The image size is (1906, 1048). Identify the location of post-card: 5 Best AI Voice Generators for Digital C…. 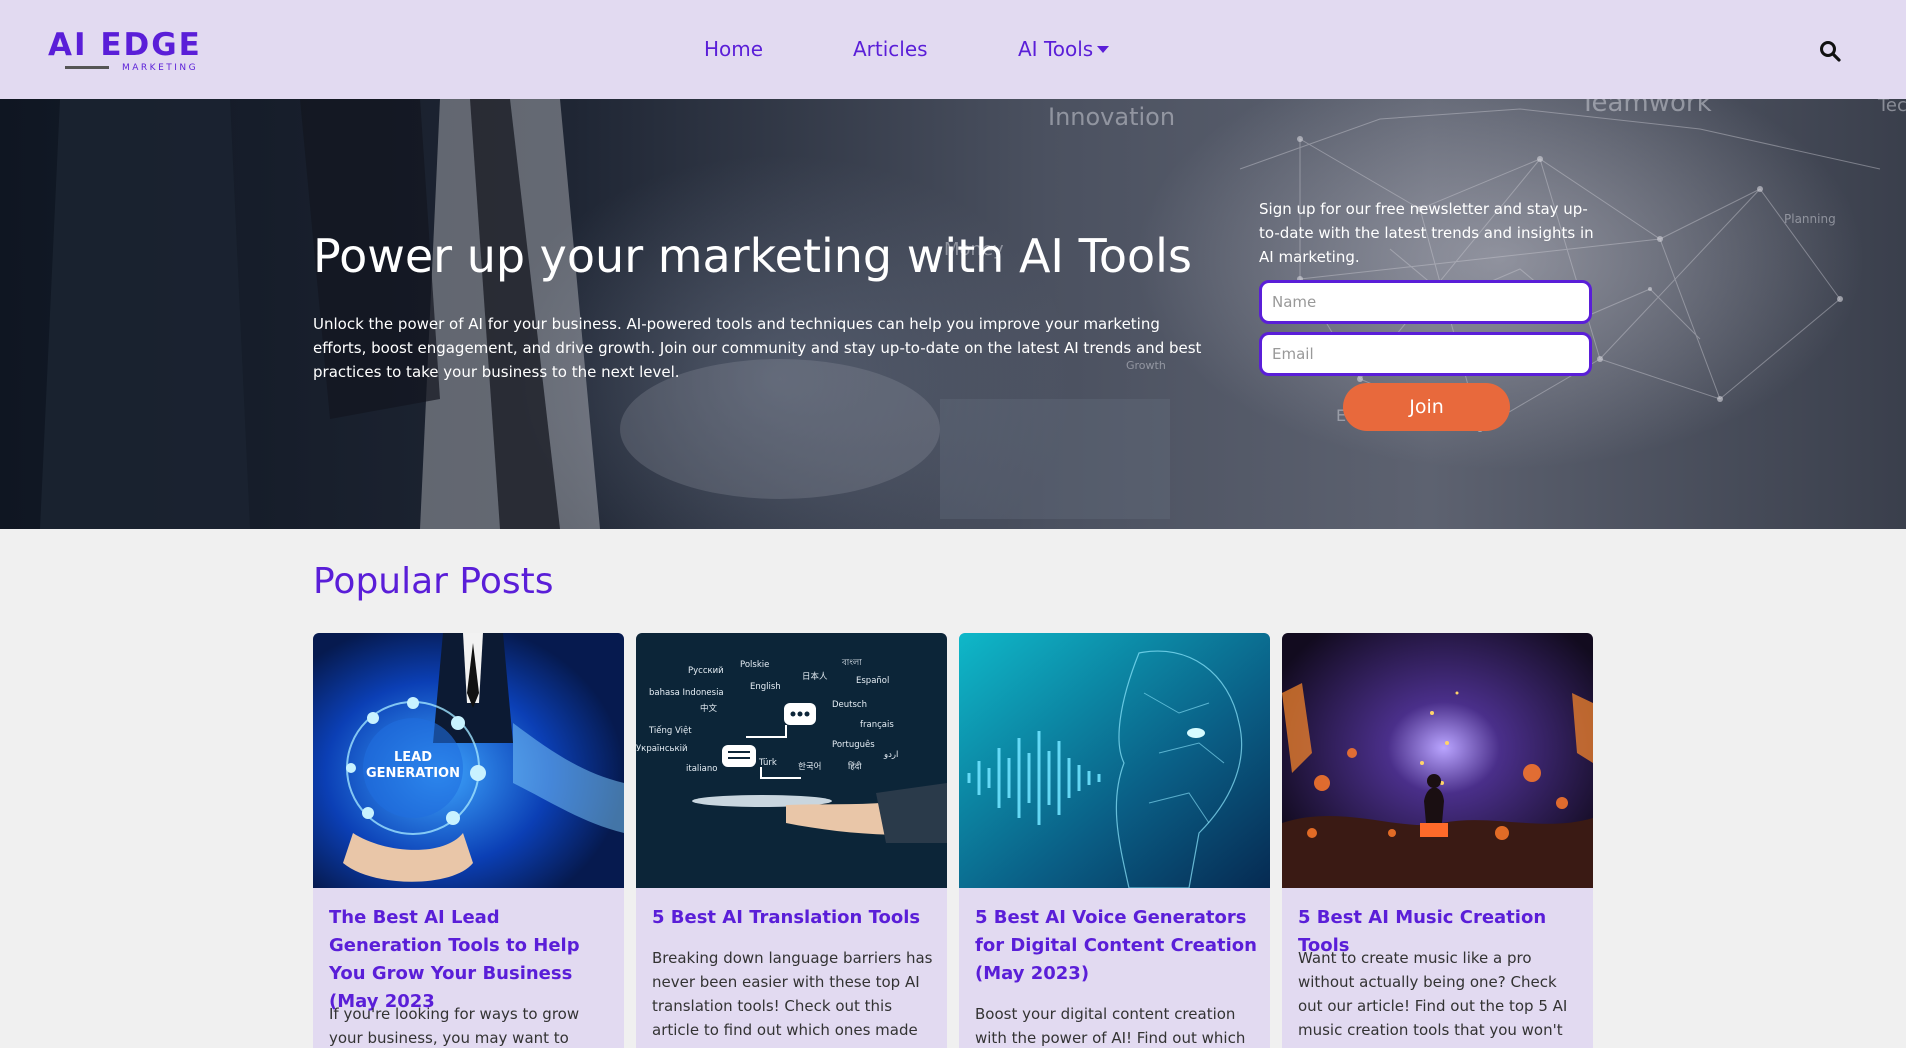
(1114, 840).